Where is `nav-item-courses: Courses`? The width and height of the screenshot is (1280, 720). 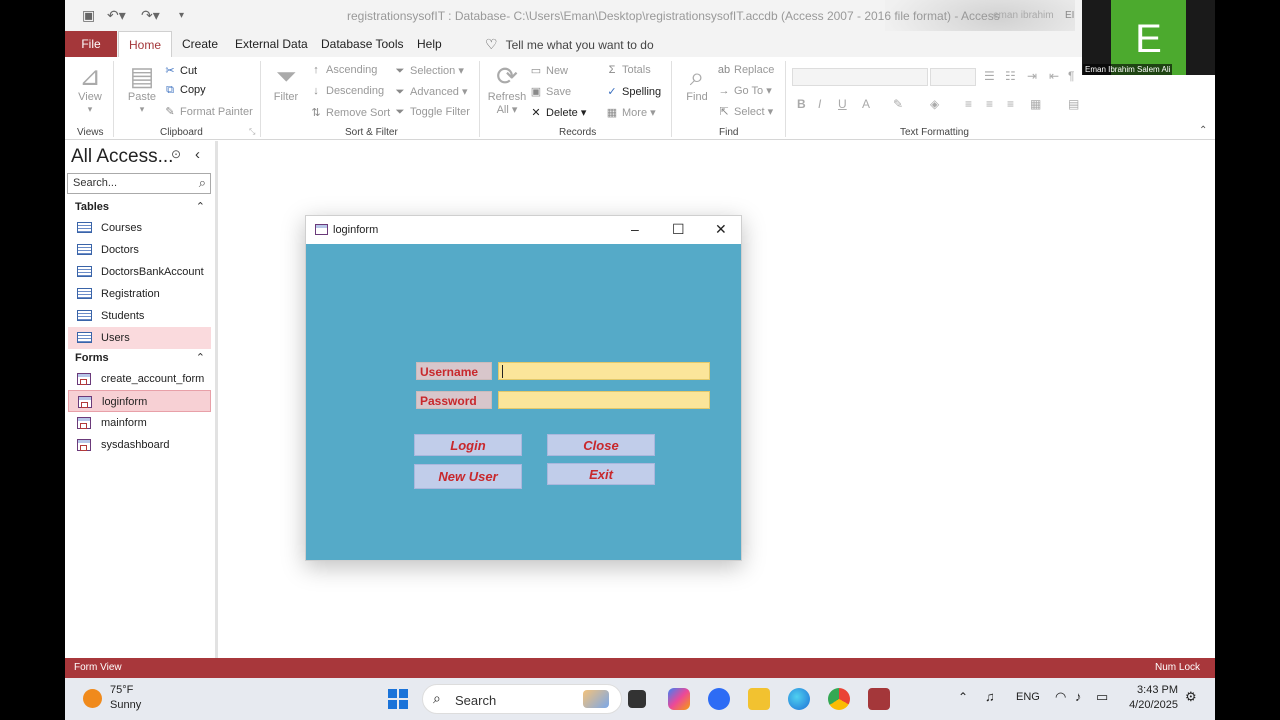 nav-item-courses: Courses is located at coordinates (139, 228).